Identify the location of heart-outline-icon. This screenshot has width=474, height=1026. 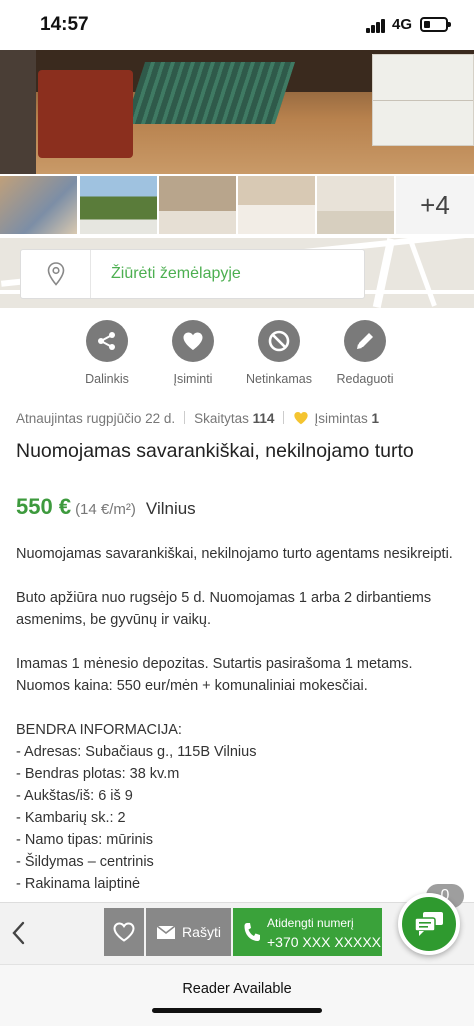
(124, 932).